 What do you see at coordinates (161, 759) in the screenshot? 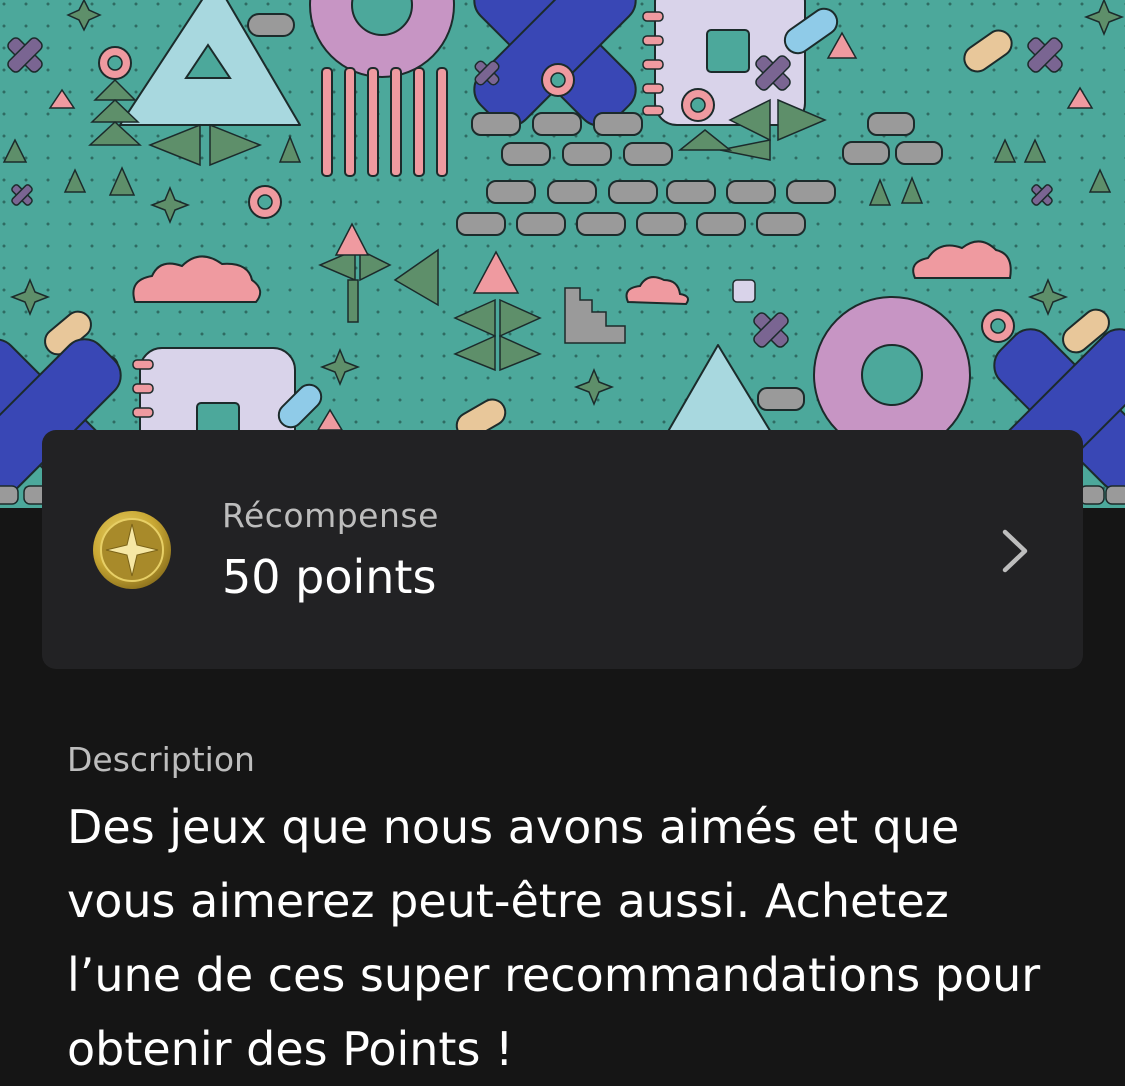
I see `description-label: Description` at bounding box center [161, 759].